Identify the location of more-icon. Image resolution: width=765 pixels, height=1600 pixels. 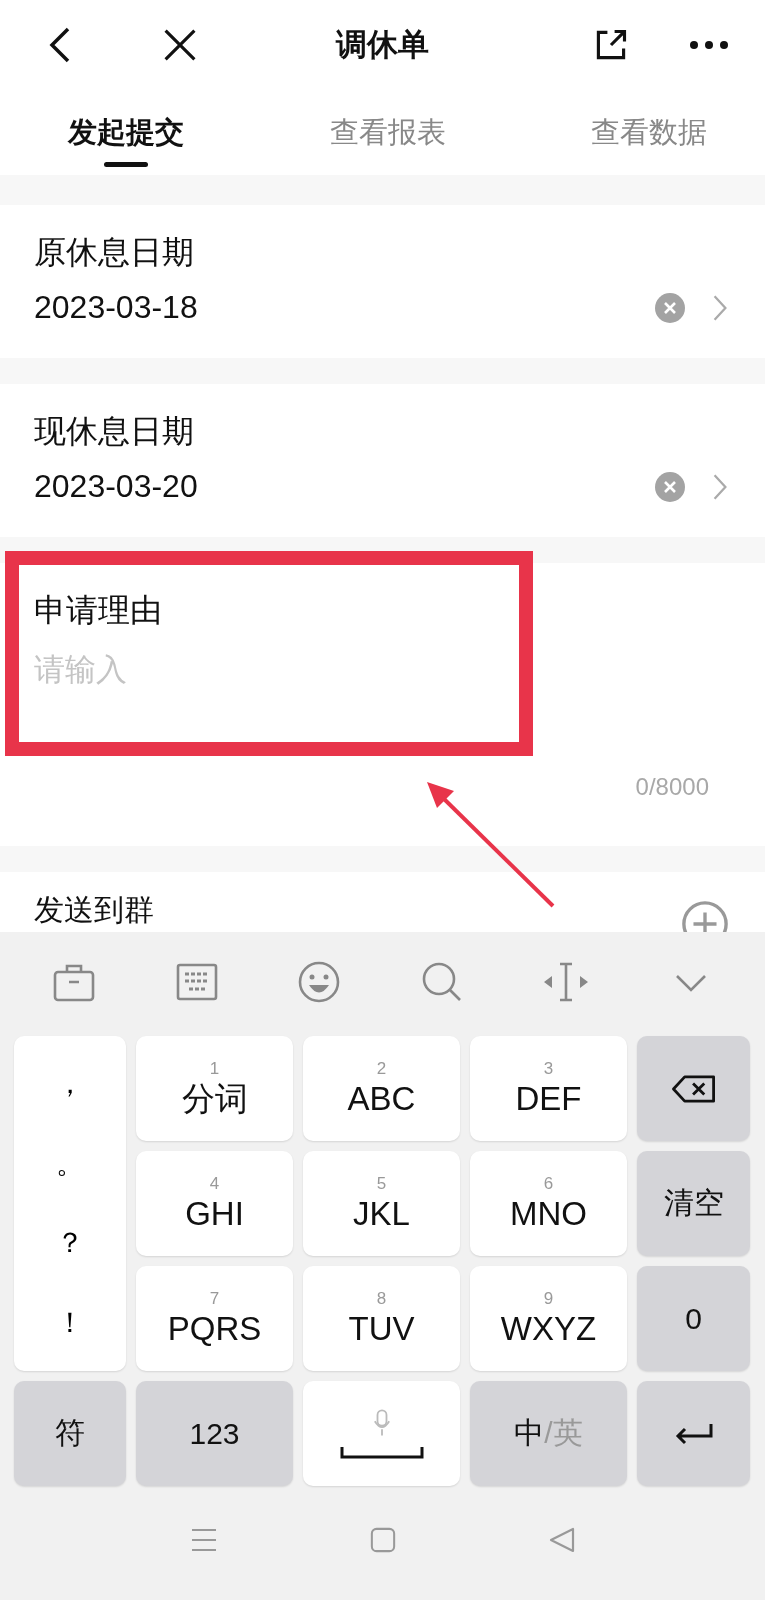
(709, 45).